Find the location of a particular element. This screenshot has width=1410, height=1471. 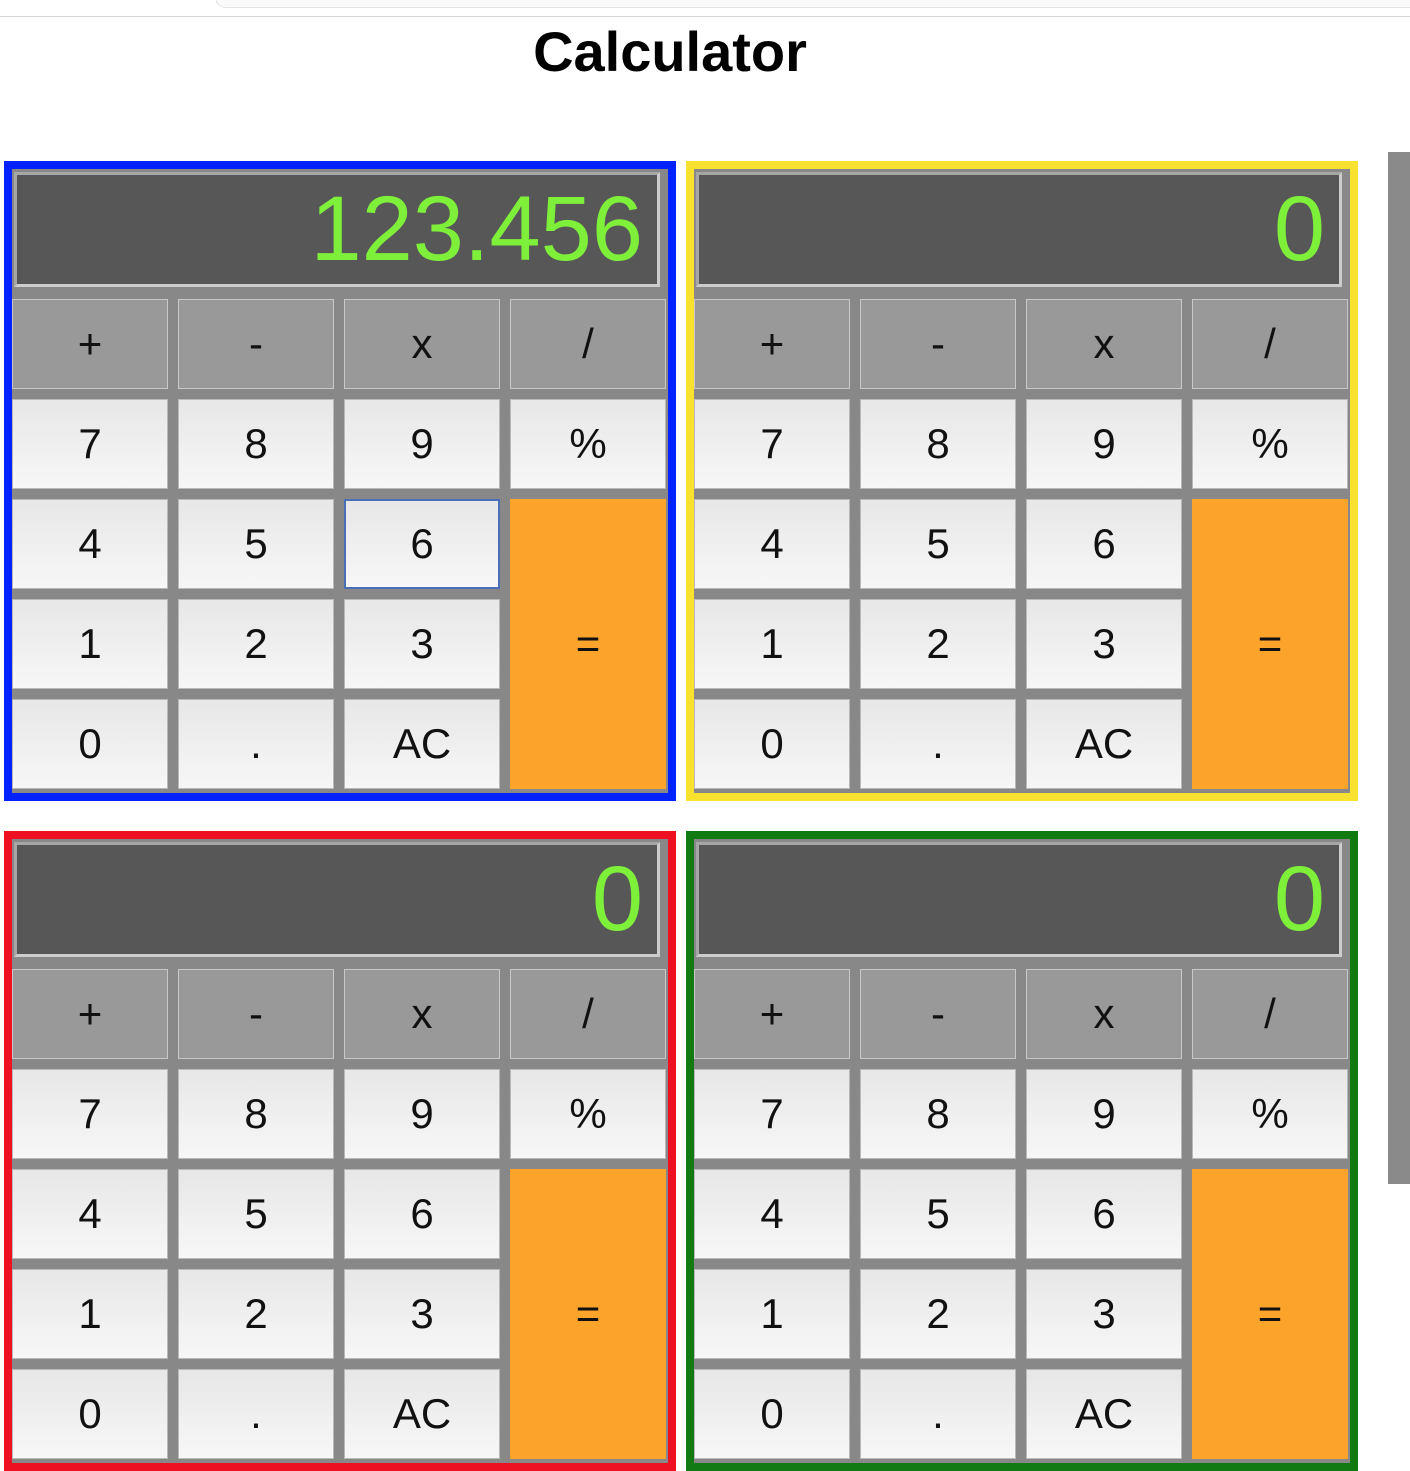

page-title: Calculator is located at coordinates (670, 51).